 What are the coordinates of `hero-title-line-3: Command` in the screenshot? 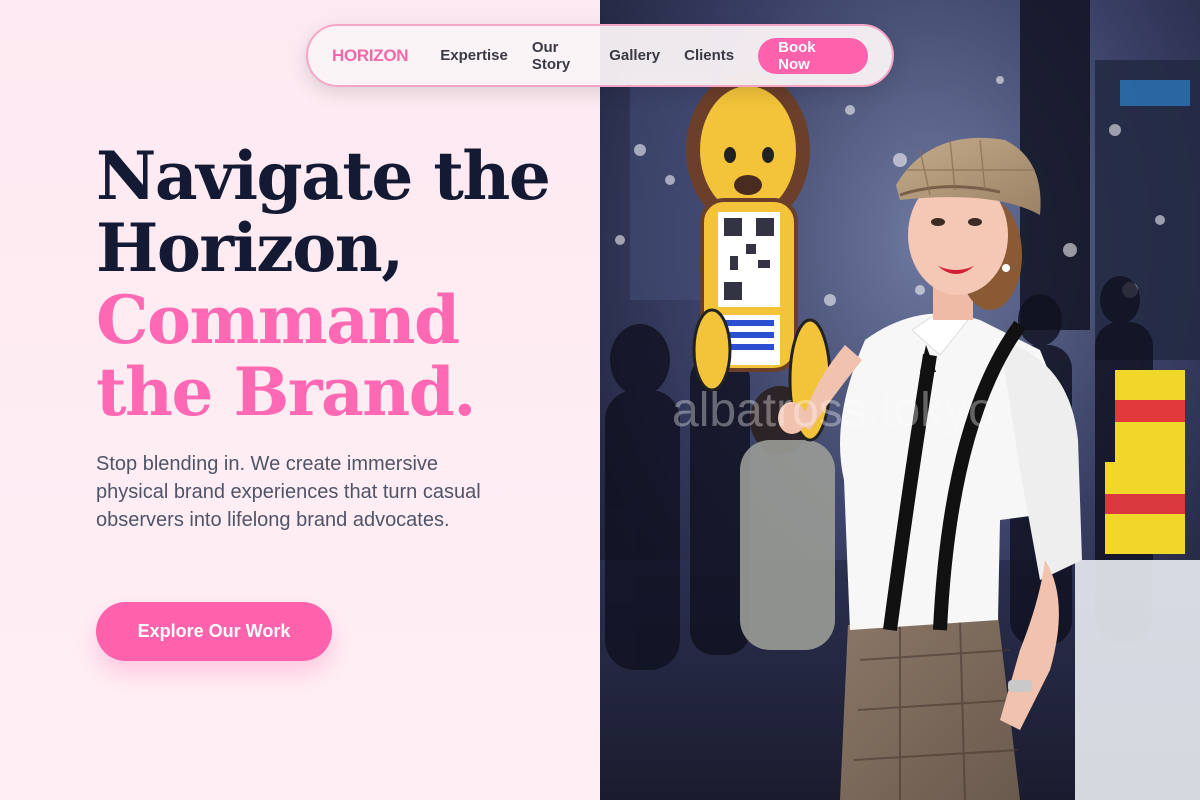 It's located at (278, 320).